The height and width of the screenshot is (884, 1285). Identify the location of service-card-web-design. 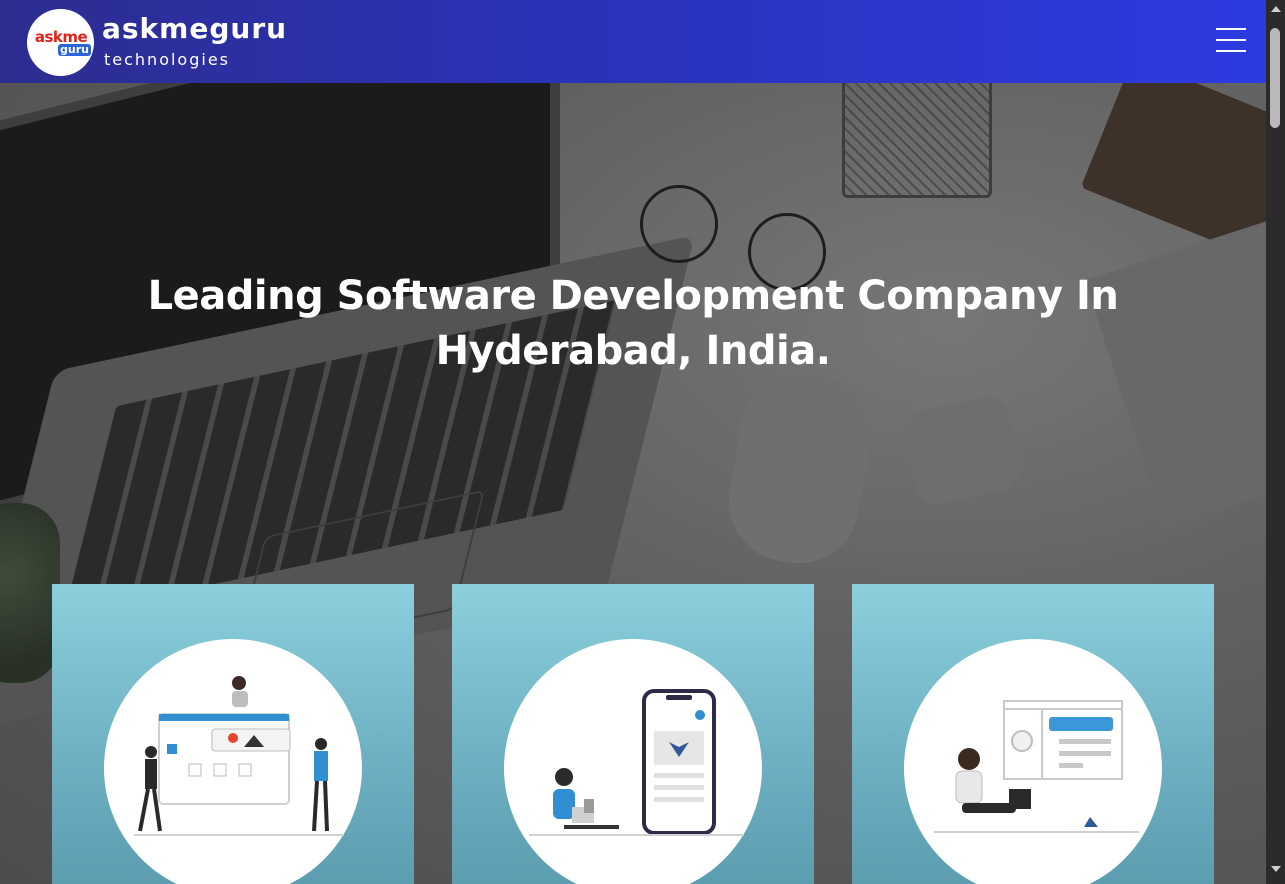
(233, 734).